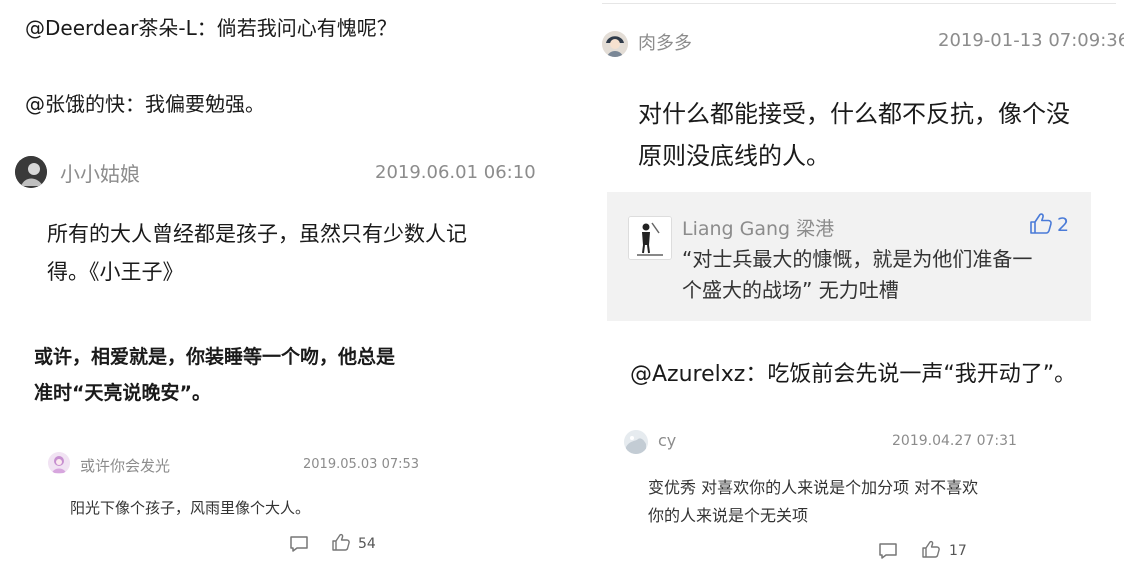  I want to click on comment-username: 小小姑娘, so click(100, 172).